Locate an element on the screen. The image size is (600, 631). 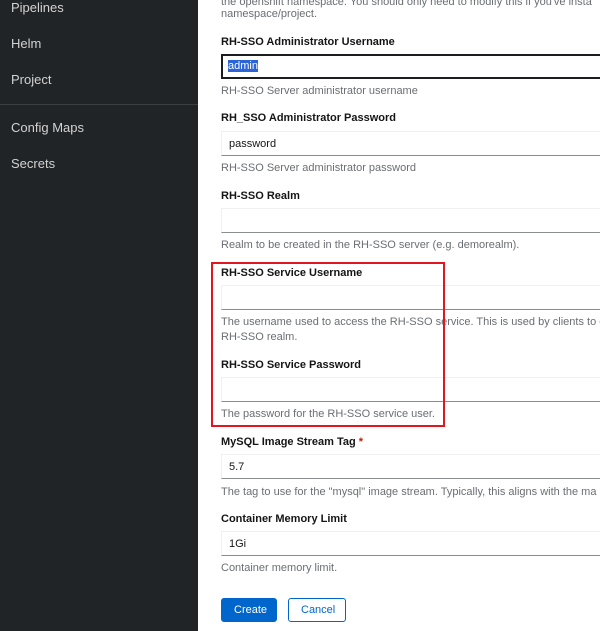
memory-limit-label: Container Memory Limit is located at coordinates (284, 519).